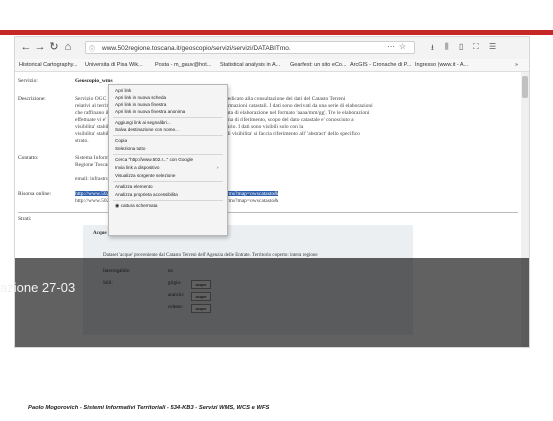  Describe the element at coordinates (92, 48) in the screenshot. I see `info-icon: ⓘ` at that location.